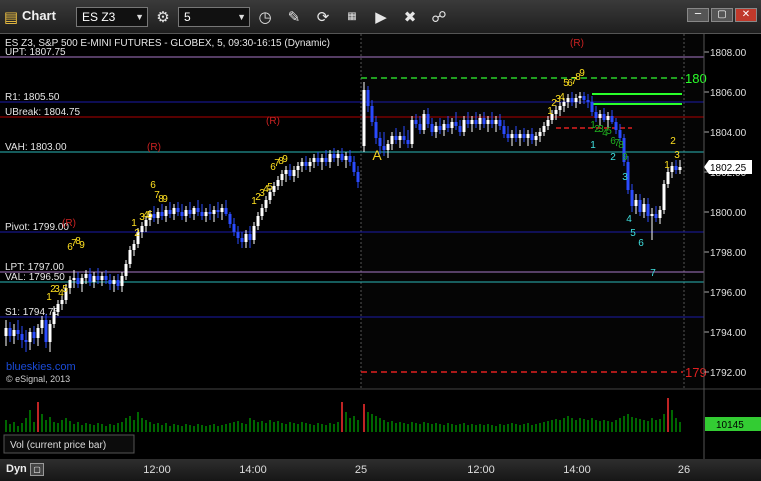 The image size is (761, 481). What do you see at coordinates (16, 469) in the screenshot?
I see `dyn-label: Dyn` at bounding box center [16, 469].